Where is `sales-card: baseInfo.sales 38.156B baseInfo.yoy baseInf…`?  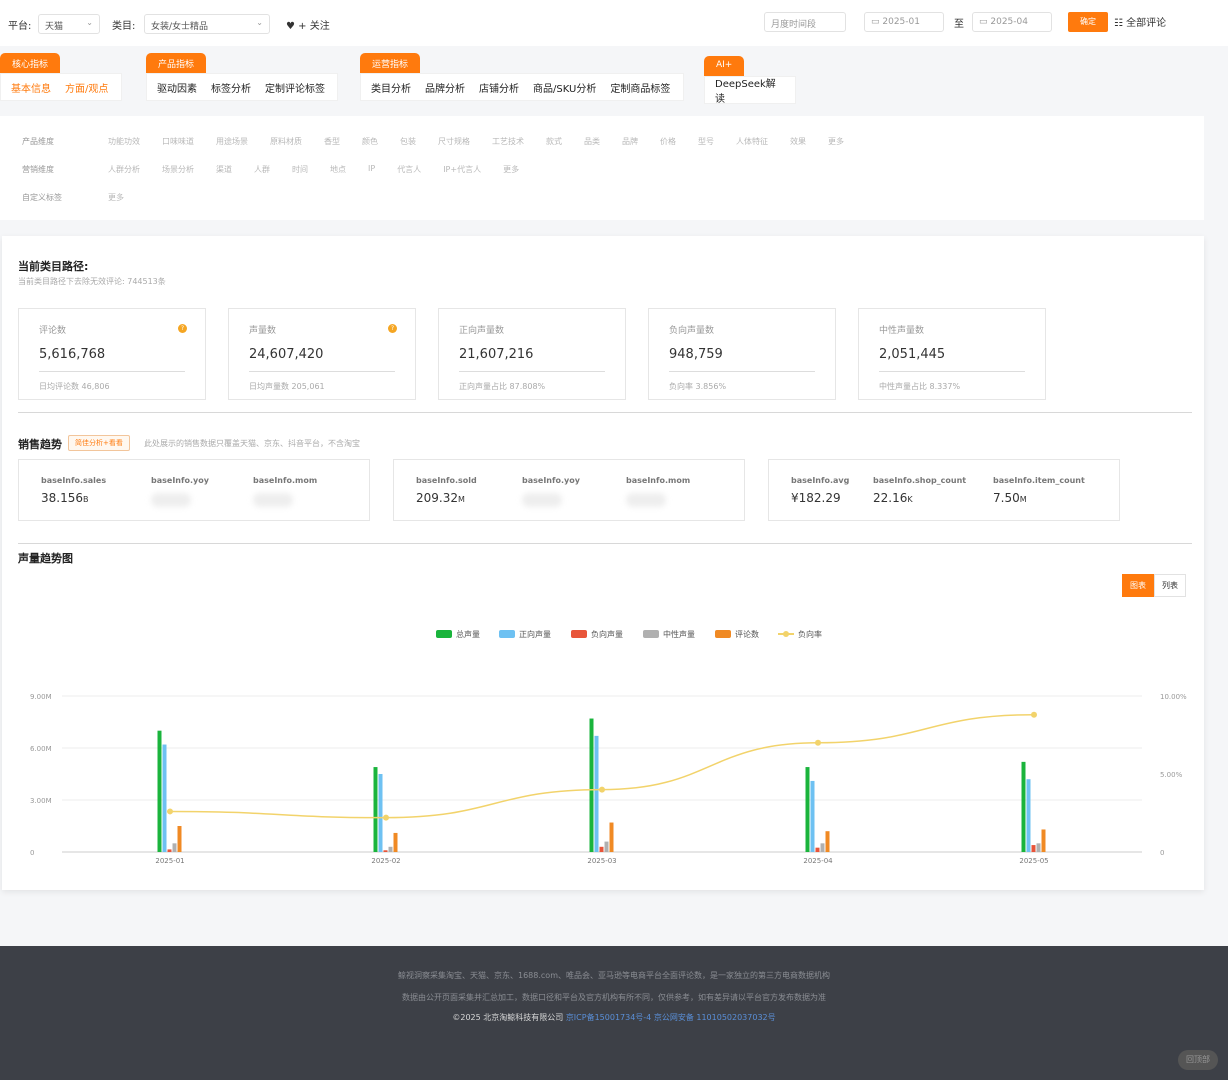
sales-card: baseInfo.sales 38.156B baseInfo.yoy baseInf… is located at coordinates (194, 490).